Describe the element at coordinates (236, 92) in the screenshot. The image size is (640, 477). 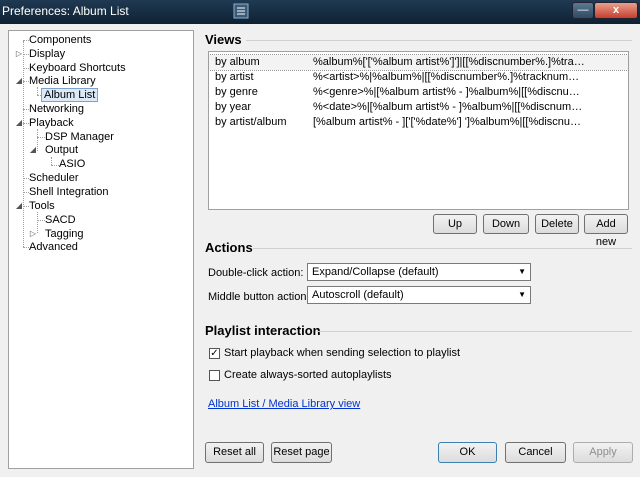
I see `view-name: by genre` at that location.